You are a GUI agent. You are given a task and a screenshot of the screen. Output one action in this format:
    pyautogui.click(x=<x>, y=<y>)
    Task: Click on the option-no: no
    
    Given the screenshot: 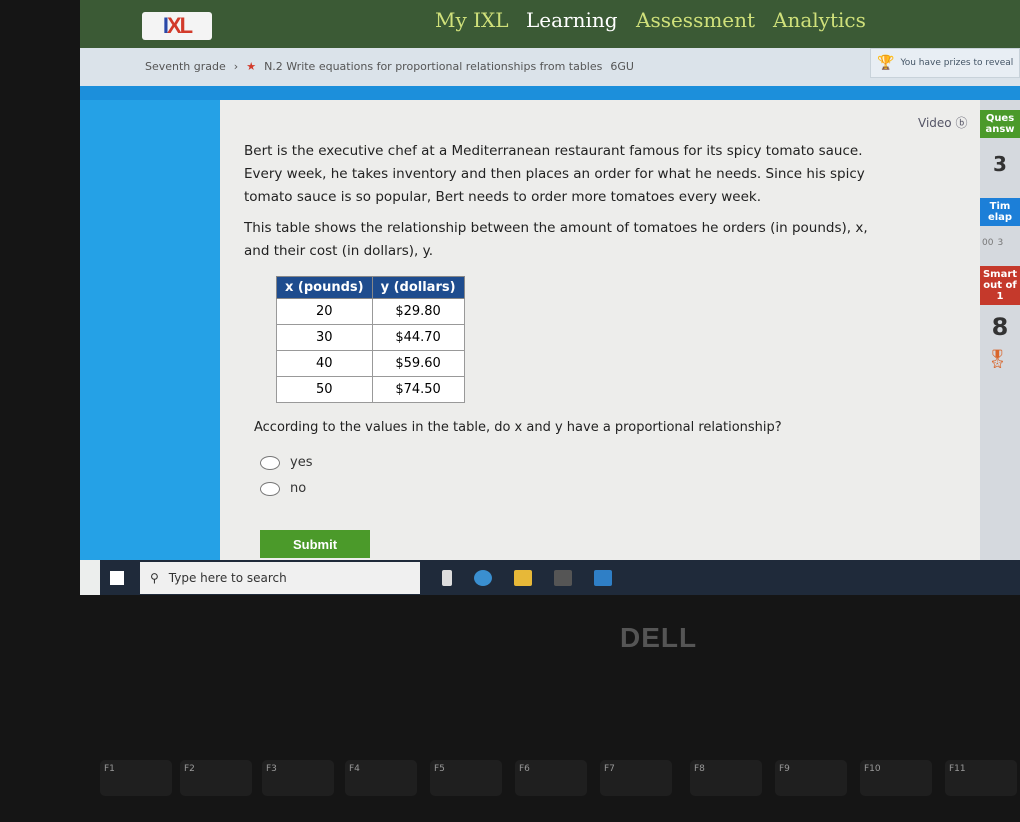 What is the action you would take?
    pyautogui.click(x=283, y=488)
    